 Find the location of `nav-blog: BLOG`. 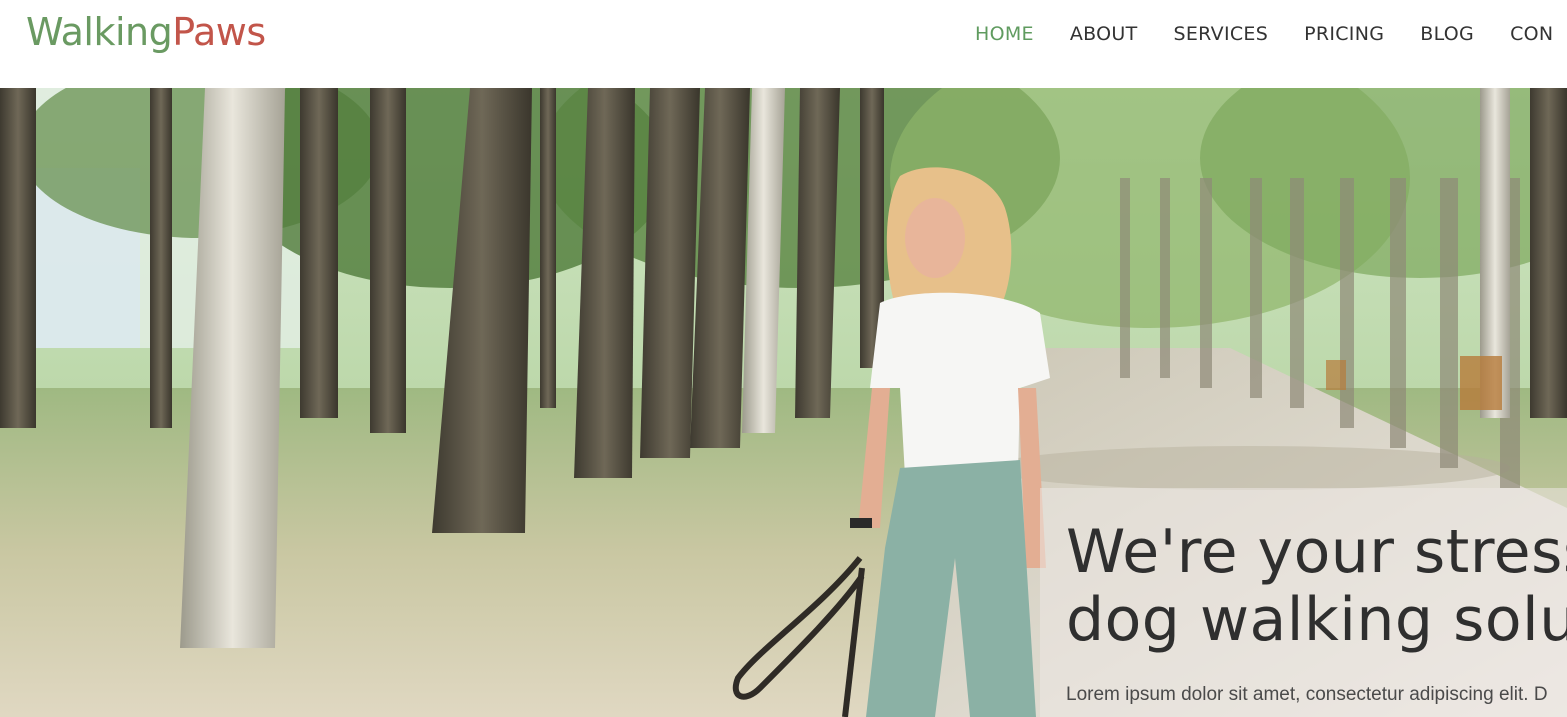

nav-blog: BLOG is located at coordinates (1447, 34).